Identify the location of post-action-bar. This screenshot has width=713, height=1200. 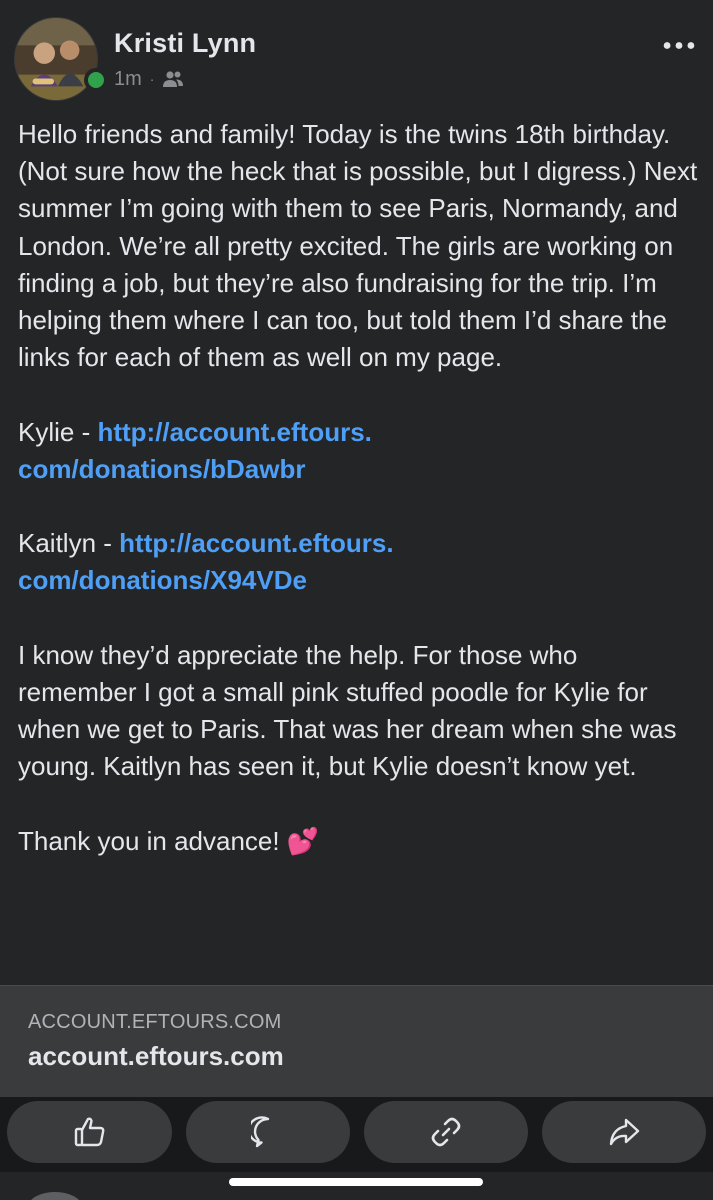
(356, 1134).